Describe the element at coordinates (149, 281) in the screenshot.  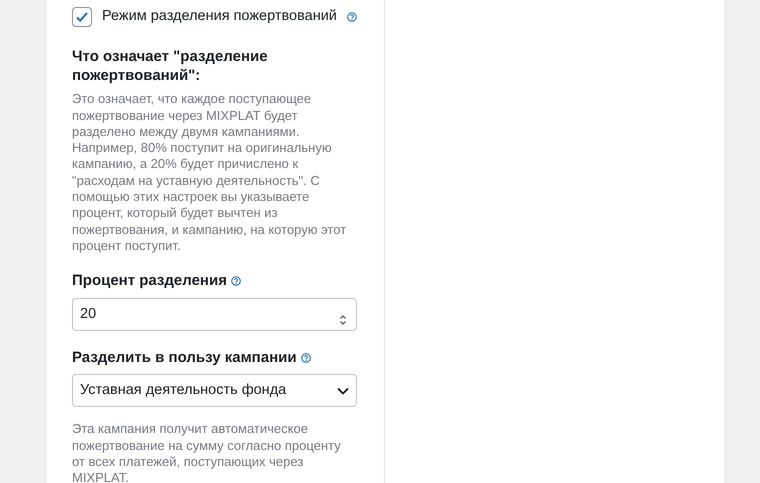
I see `field-label: Процент разделения` at that location.